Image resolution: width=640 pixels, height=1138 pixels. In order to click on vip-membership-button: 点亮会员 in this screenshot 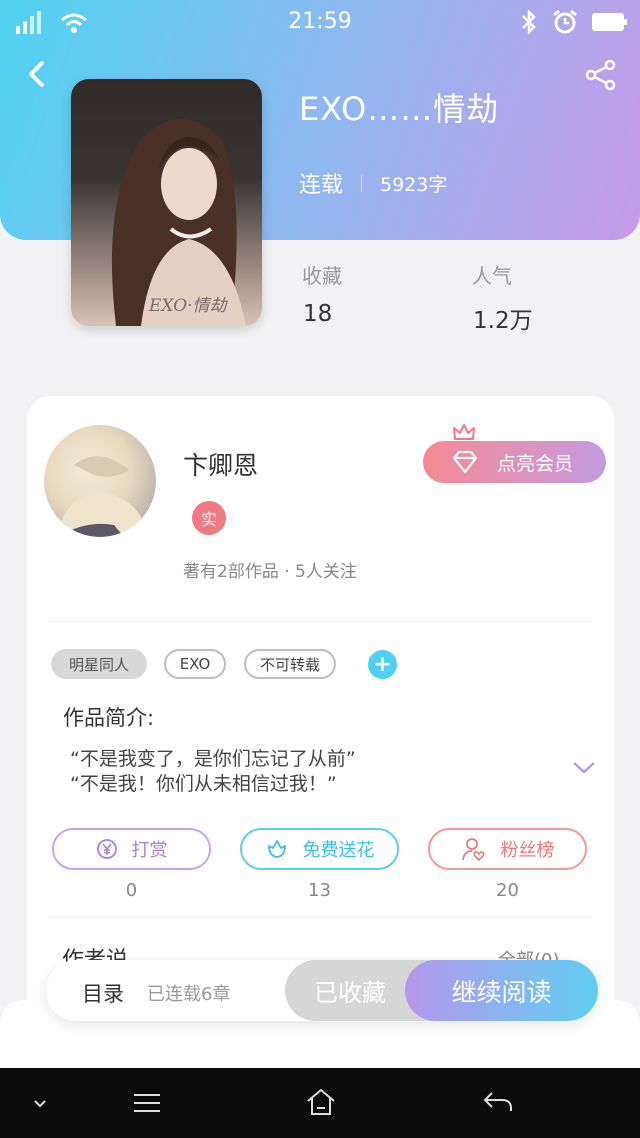, I will do `click(514, 462)`.